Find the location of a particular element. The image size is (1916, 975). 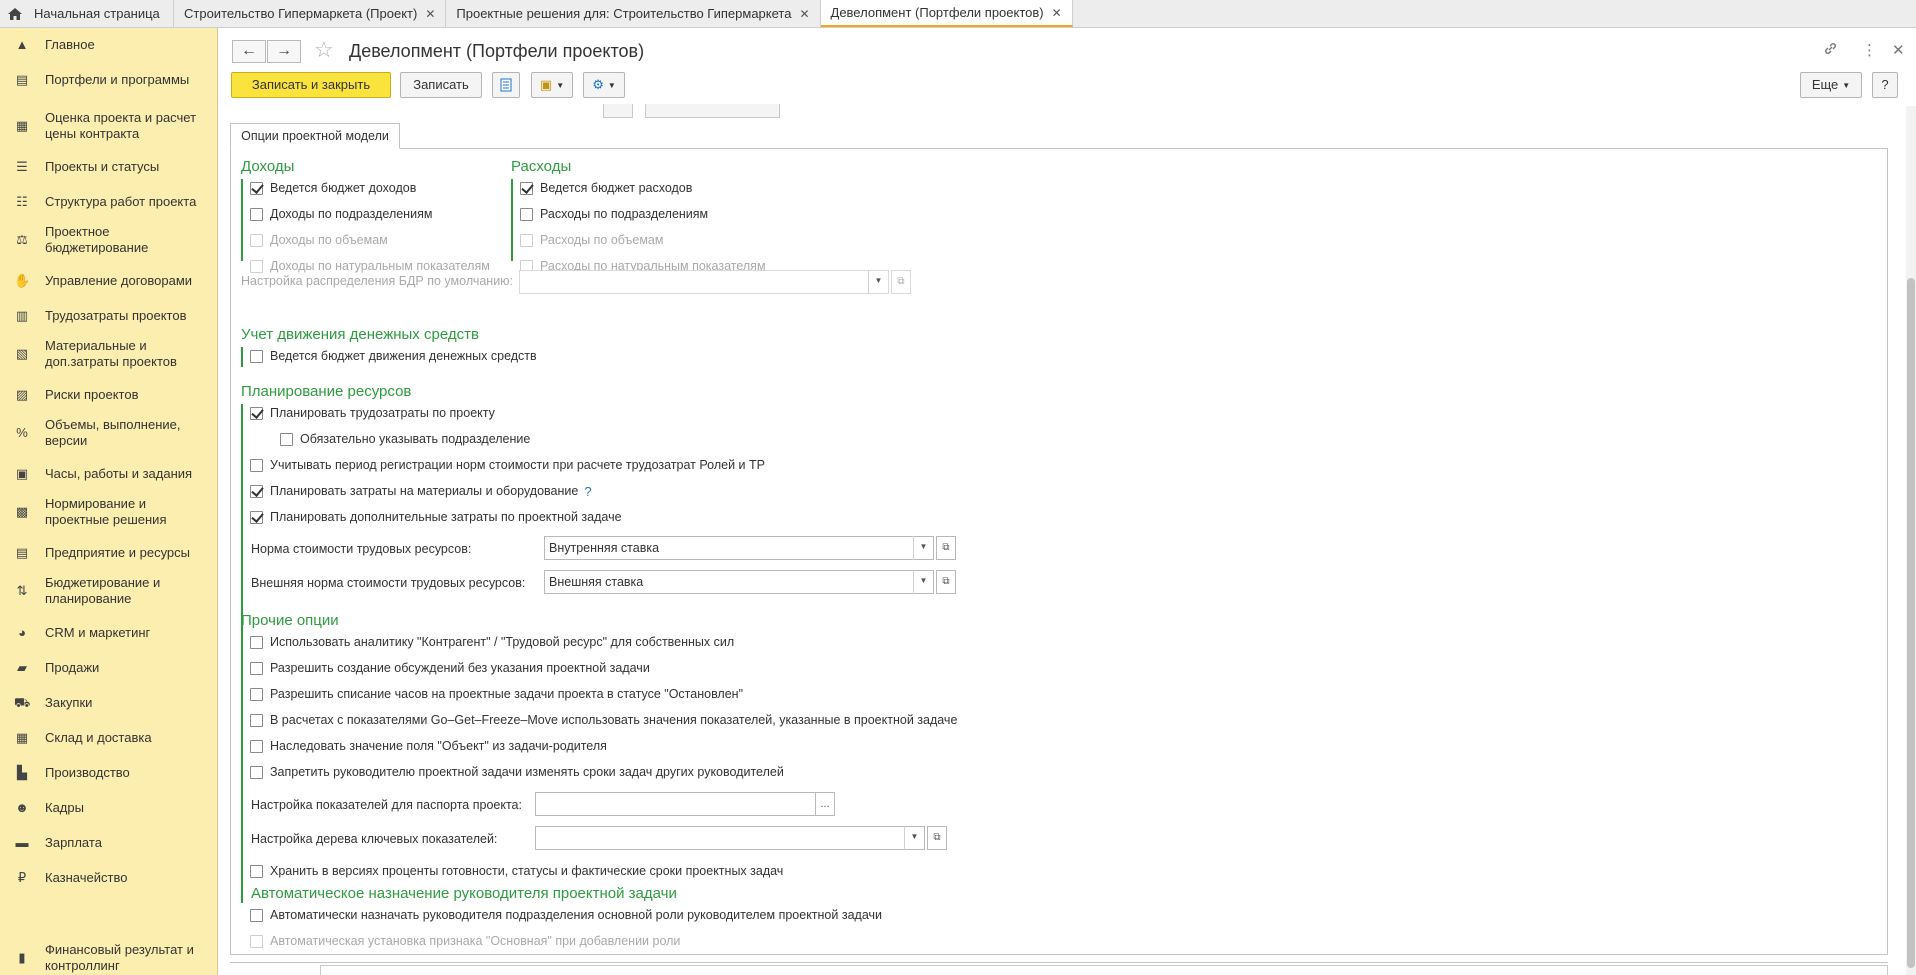

sidebar-item-enterprise: ▤ Предприятие и ресурсы is located at coordinates (109, 553).